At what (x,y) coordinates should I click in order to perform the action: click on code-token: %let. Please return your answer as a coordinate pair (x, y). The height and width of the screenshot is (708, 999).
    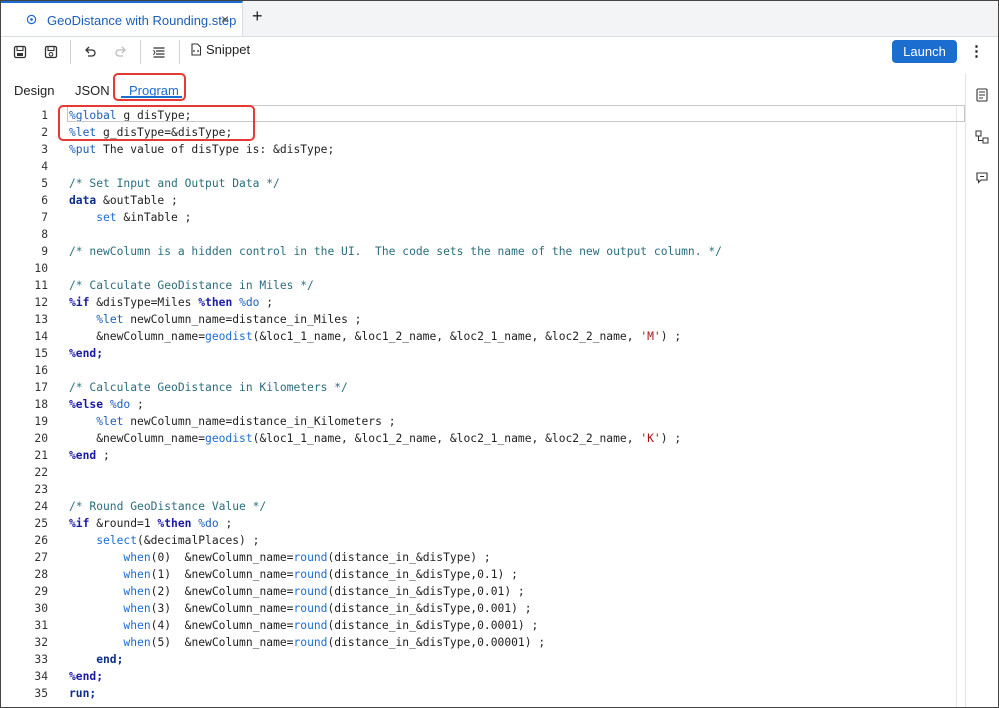
    Looking at the image, I should click on (110, 319).